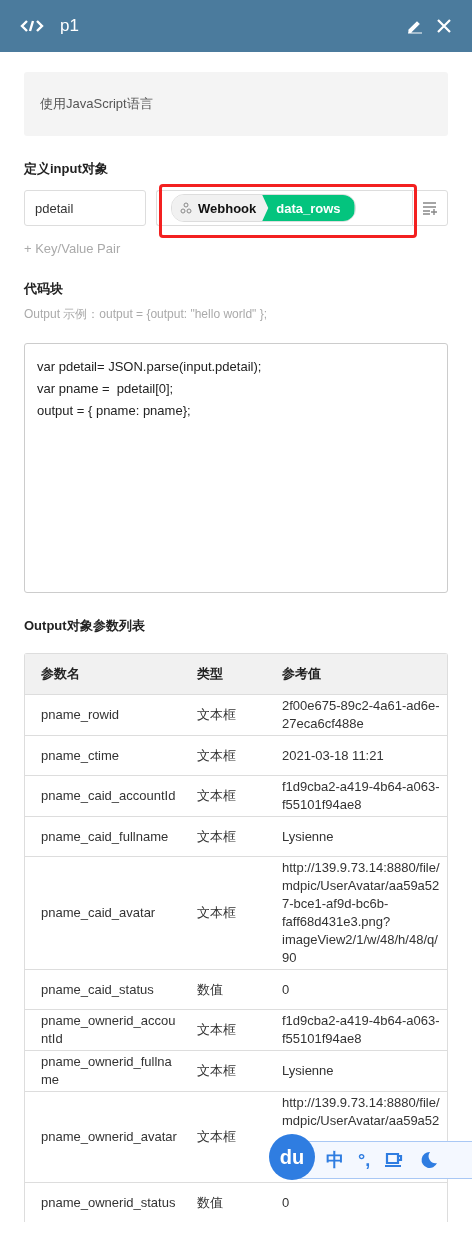 The height and width of the screenshot is (1242, 472). What do you see at coordinates (105, 836) in the screenshot?
I see `table-cell-text: pname_caid_fullname` at bounding box center [105, 836].